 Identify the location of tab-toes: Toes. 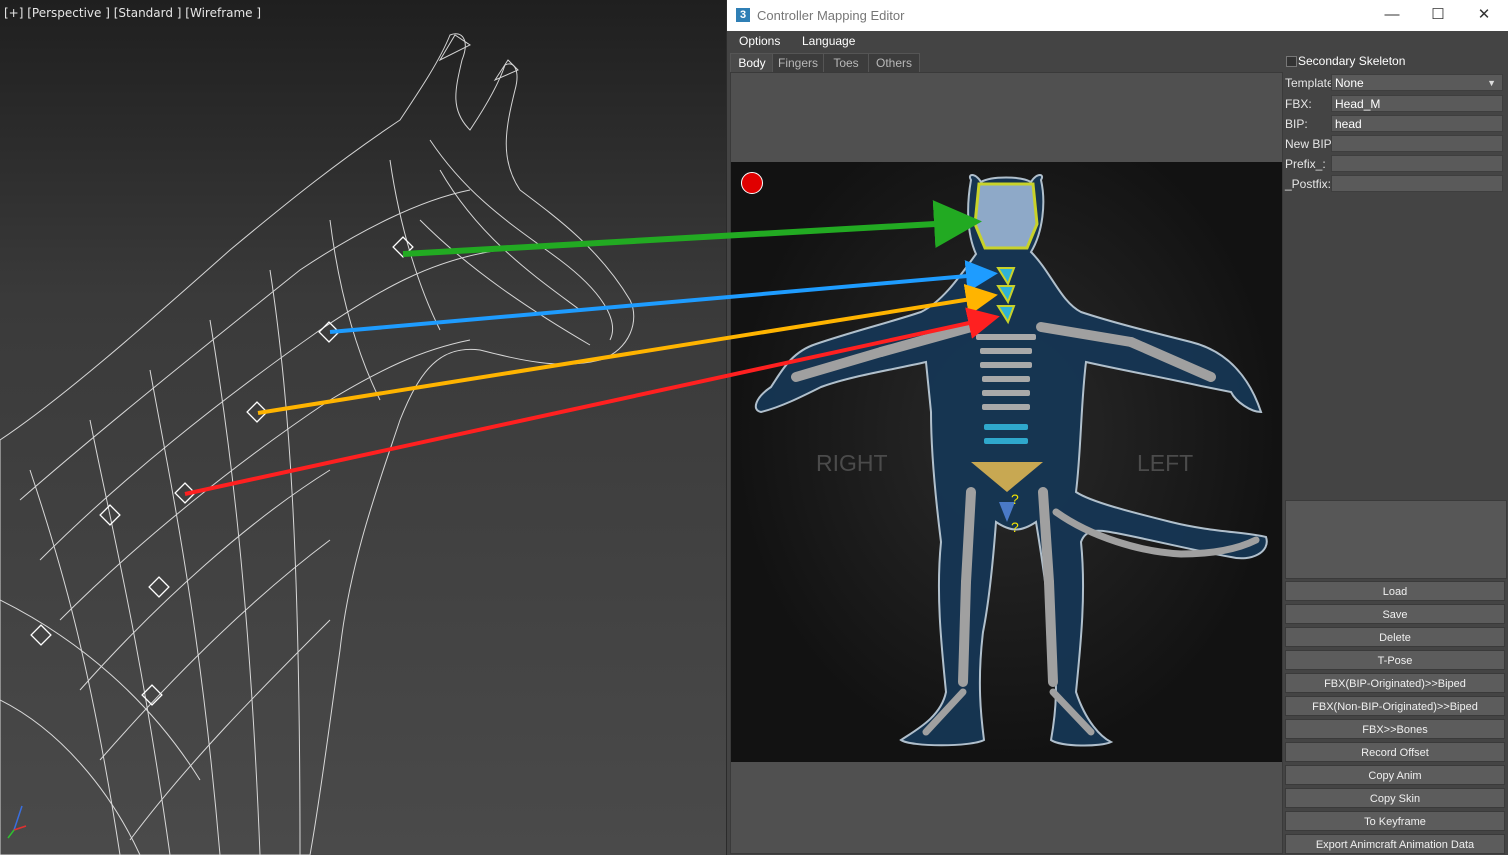
(846, 63).